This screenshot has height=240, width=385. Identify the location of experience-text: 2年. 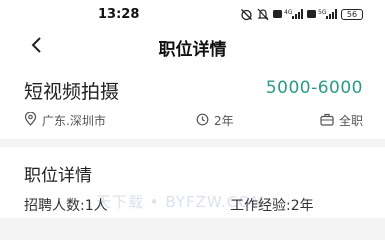
(224, 121).